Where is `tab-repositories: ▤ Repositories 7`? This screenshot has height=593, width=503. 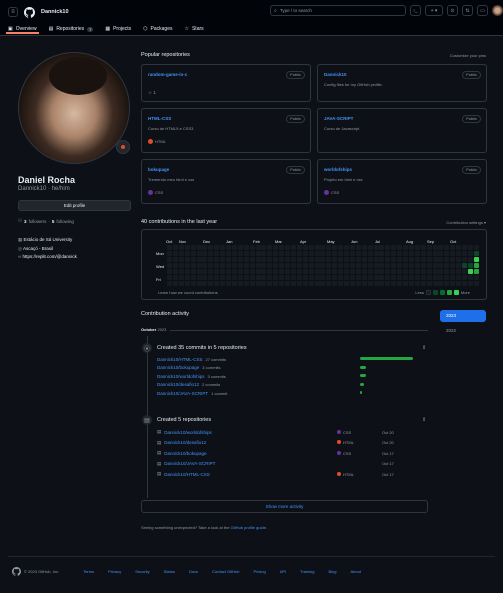
tab-repositories: ▤ Repositories 7 is located at coordinates (71, 29).